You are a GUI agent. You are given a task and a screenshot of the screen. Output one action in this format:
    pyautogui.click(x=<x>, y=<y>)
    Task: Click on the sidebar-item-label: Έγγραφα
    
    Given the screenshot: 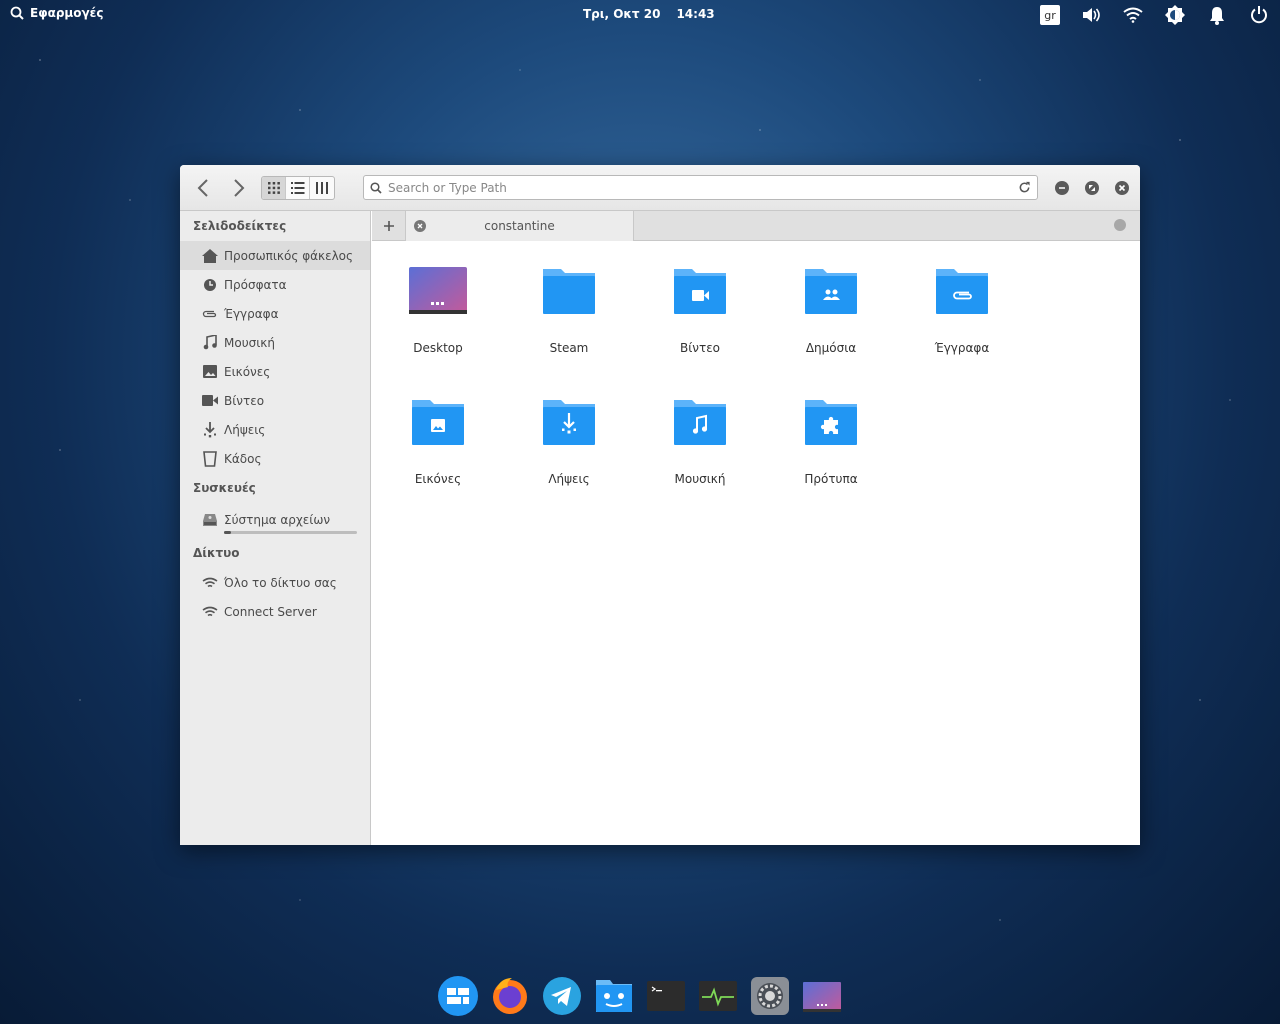 What is the action you would take?
    pyautogui.click(x=251, y=313)
    